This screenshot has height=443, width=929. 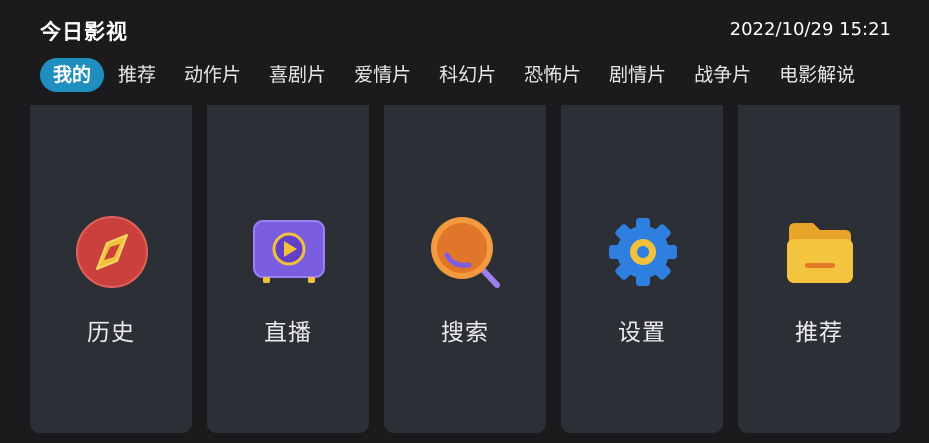 What do you see at coordinates (297, 75) in the screenshot?
I see `tab-comedy: 喜剧片` at bounding box center [297, 75].